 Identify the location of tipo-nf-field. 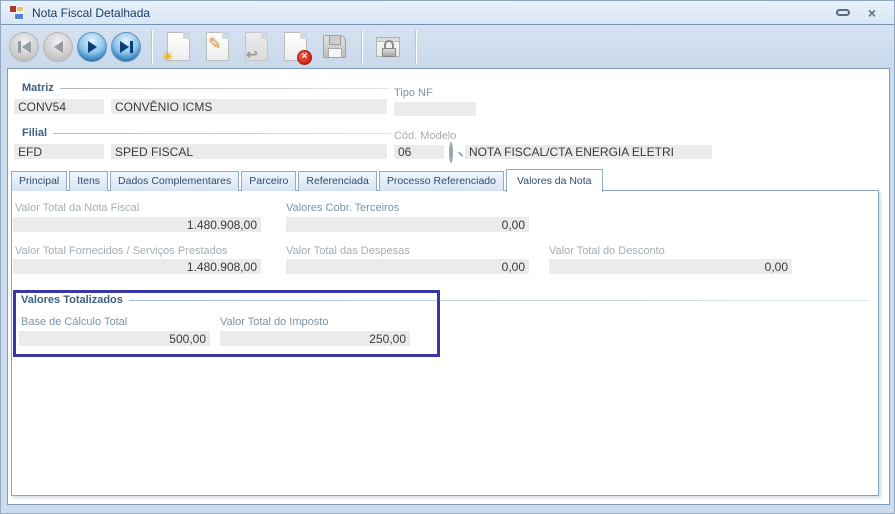
(435, 109).